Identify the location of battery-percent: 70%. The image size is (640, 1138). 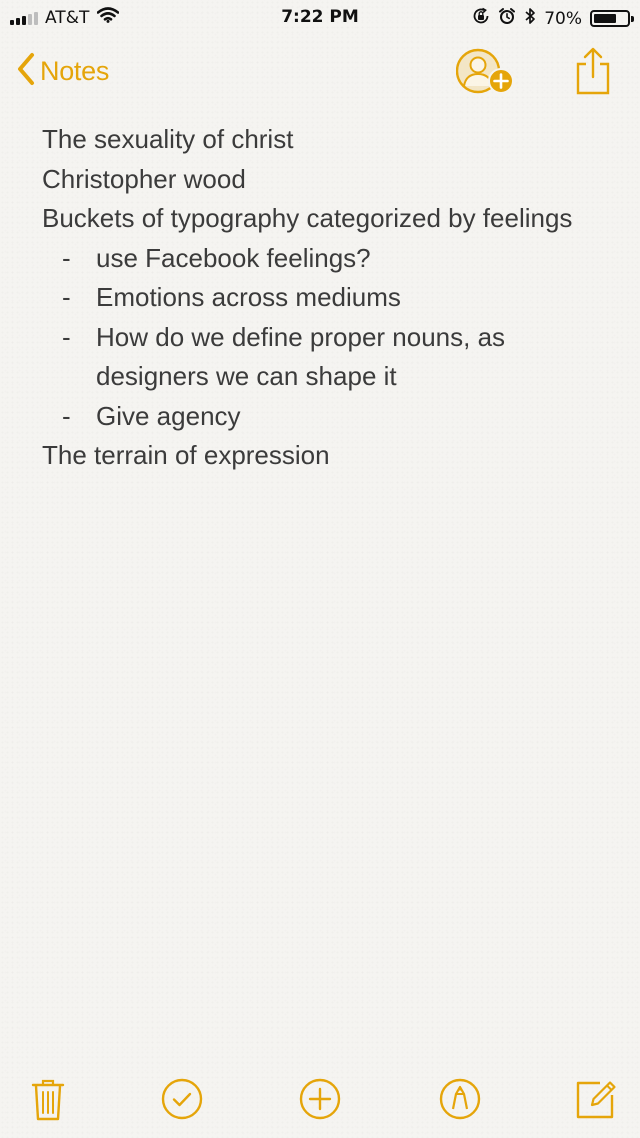
(563, 18).